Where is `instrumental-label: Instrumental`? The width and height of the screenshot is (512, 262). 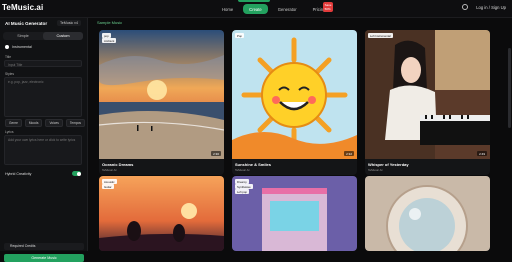
instrumental-label: Instrumental is located at coordinates (22, 47).